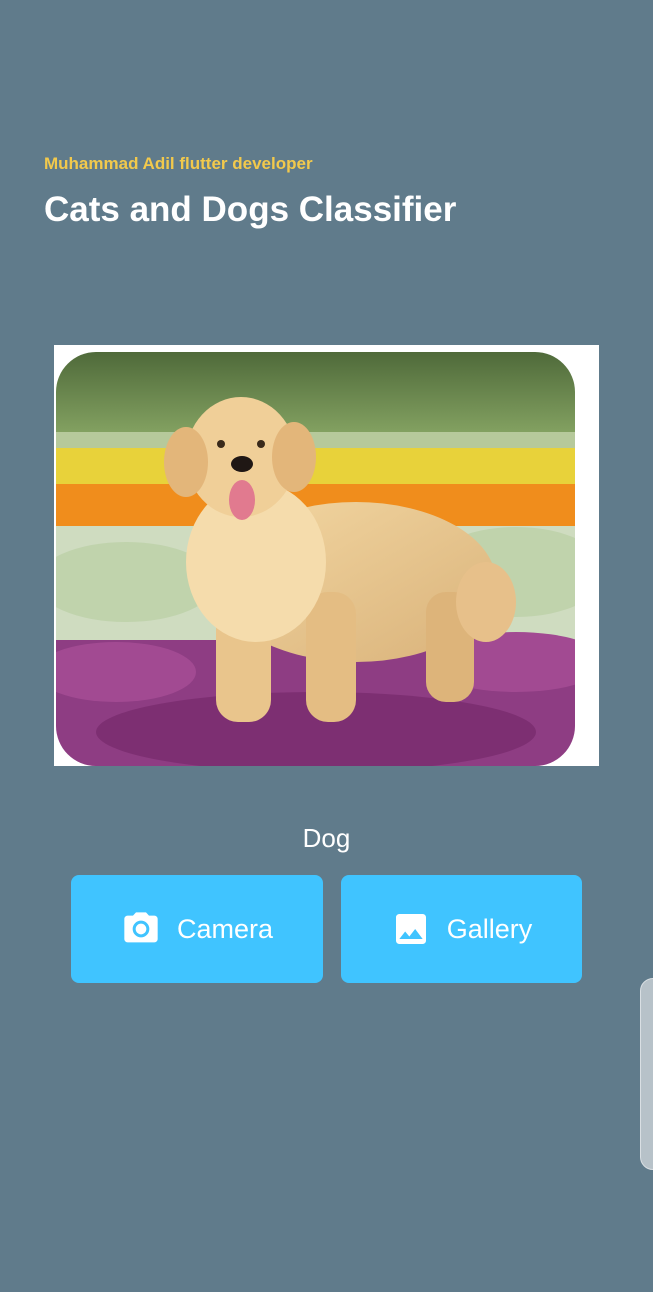  I want to click on gallery-button: Gallery, so click(461, 929).